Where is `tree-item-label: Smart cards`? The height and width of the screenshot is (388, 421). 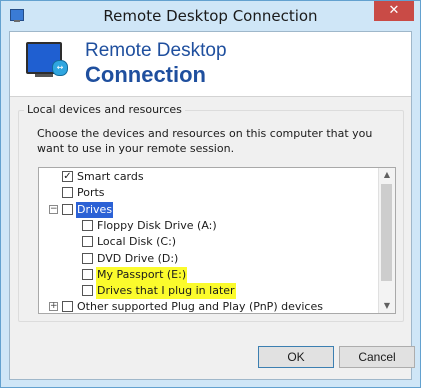
tree-item-label: Smart cards is located at coordinates (110, 176).